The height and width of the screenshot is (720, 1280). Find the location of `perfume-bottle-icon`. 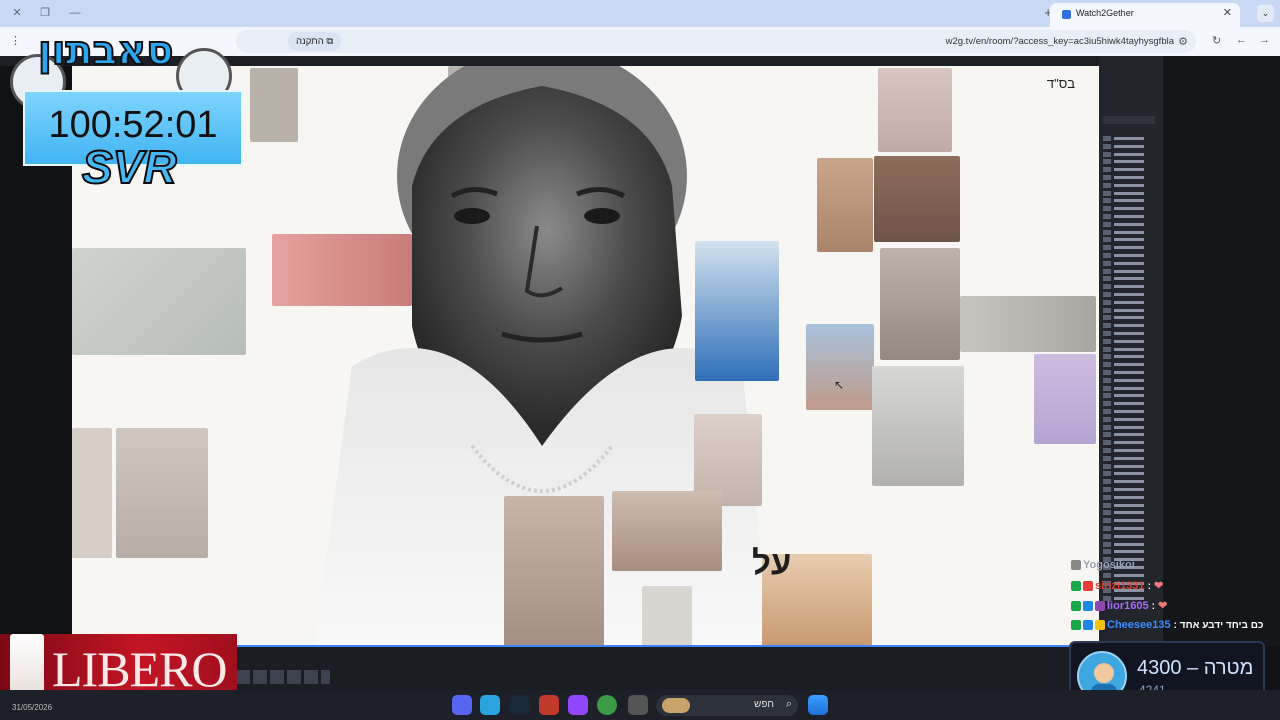

perfume-bottle-icon is located at coordinates (27, 664).